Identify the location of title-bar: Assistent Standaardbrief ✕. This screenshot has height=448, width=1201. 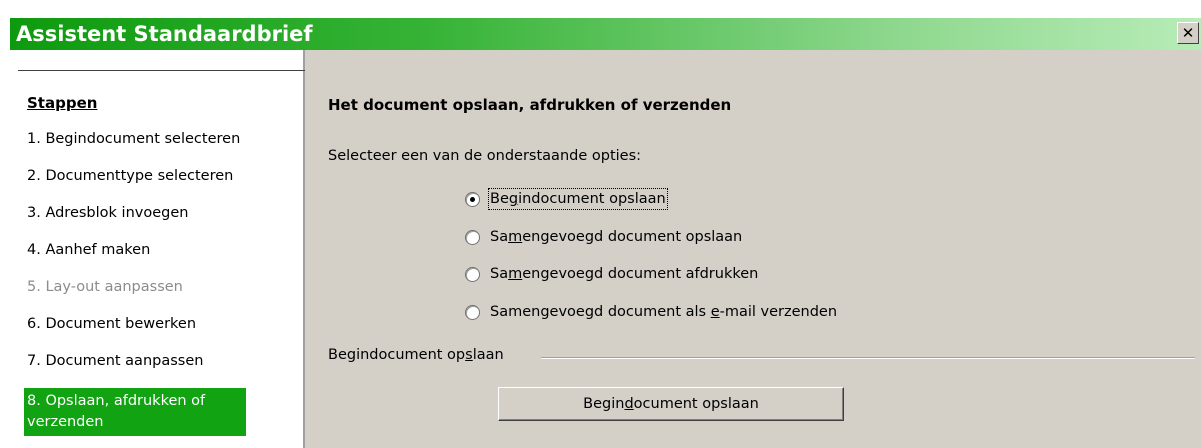
(605, 34).